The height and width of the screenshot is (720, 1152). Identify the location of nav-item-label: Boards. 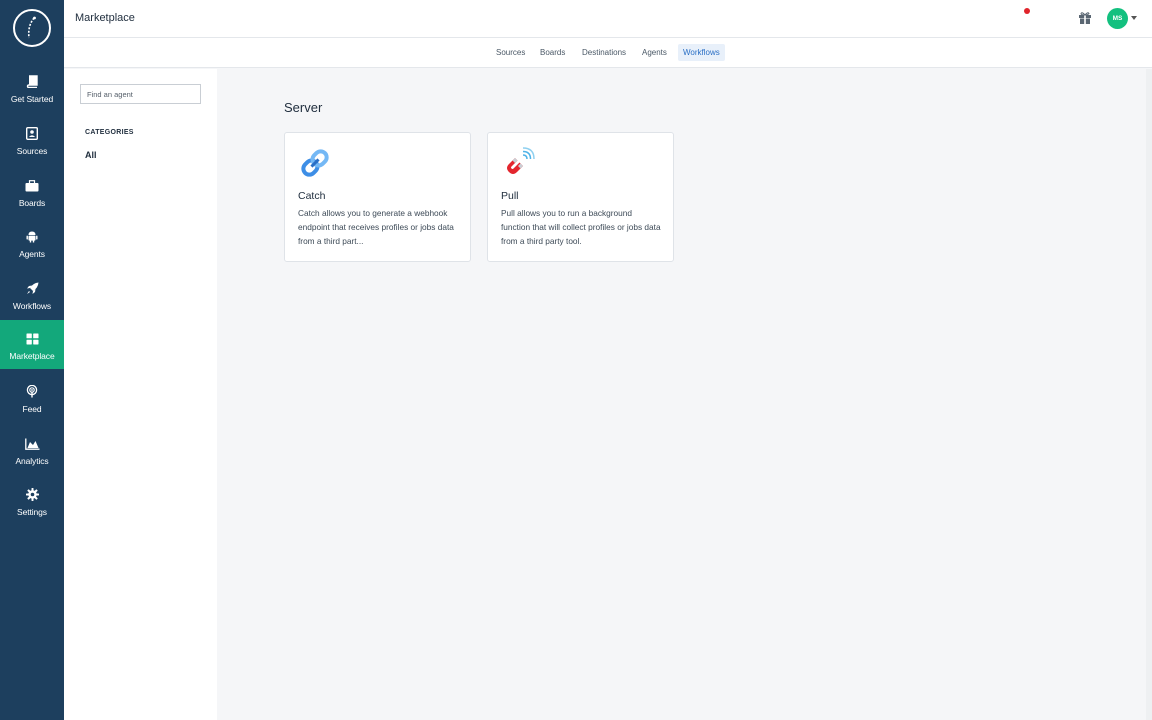
(32, 203).